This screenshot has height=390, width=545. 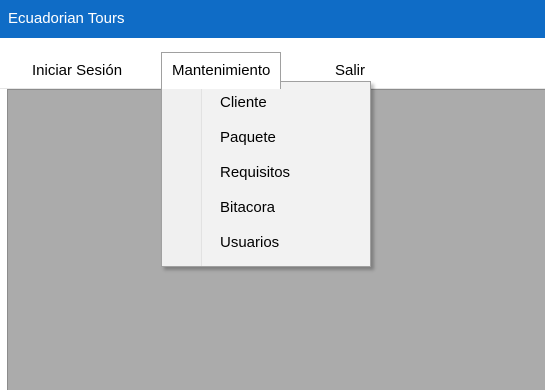 I want to click on menu-option-cliente: Cliente, so click(x=243, y=103).